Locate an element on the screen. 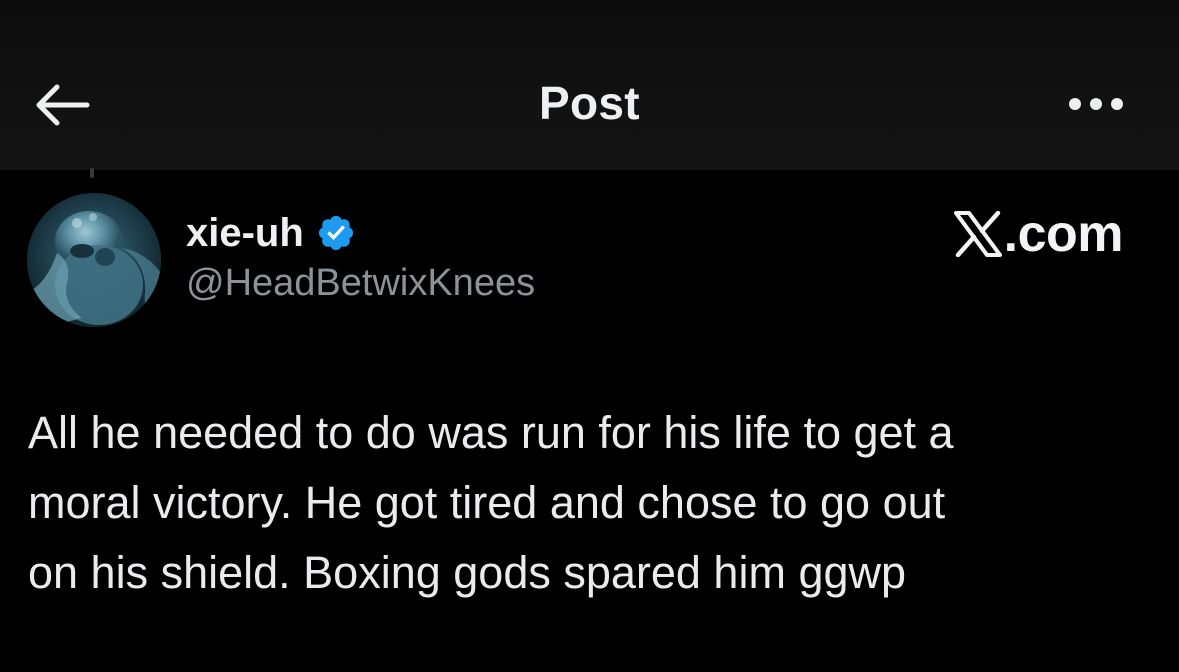  x-com-watermark: .com is located at coordinates (1038, 234).